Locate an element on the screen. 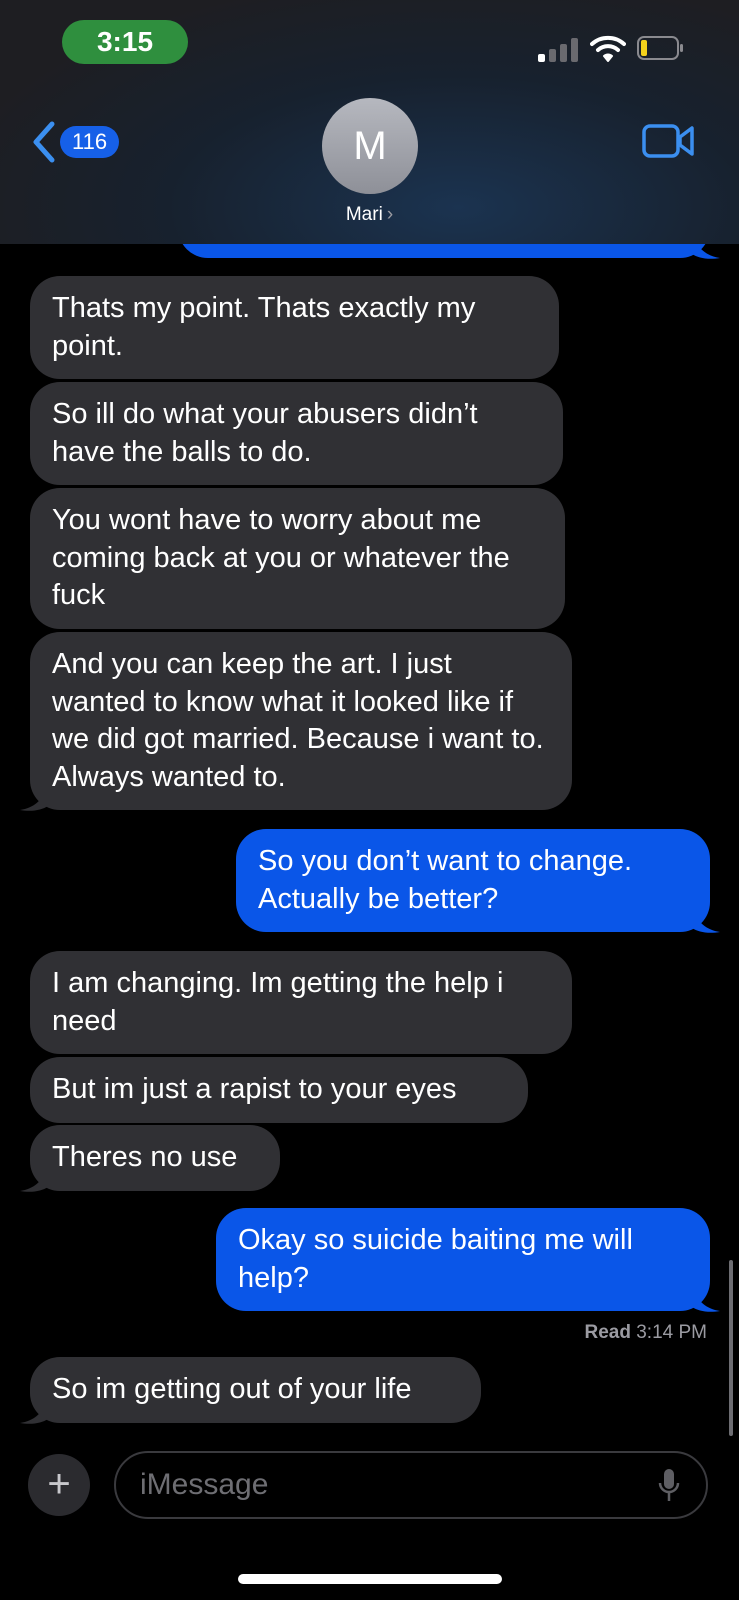 This screenshot has width=739, height=1600. battery-icon is located at coordinates (660, 48).